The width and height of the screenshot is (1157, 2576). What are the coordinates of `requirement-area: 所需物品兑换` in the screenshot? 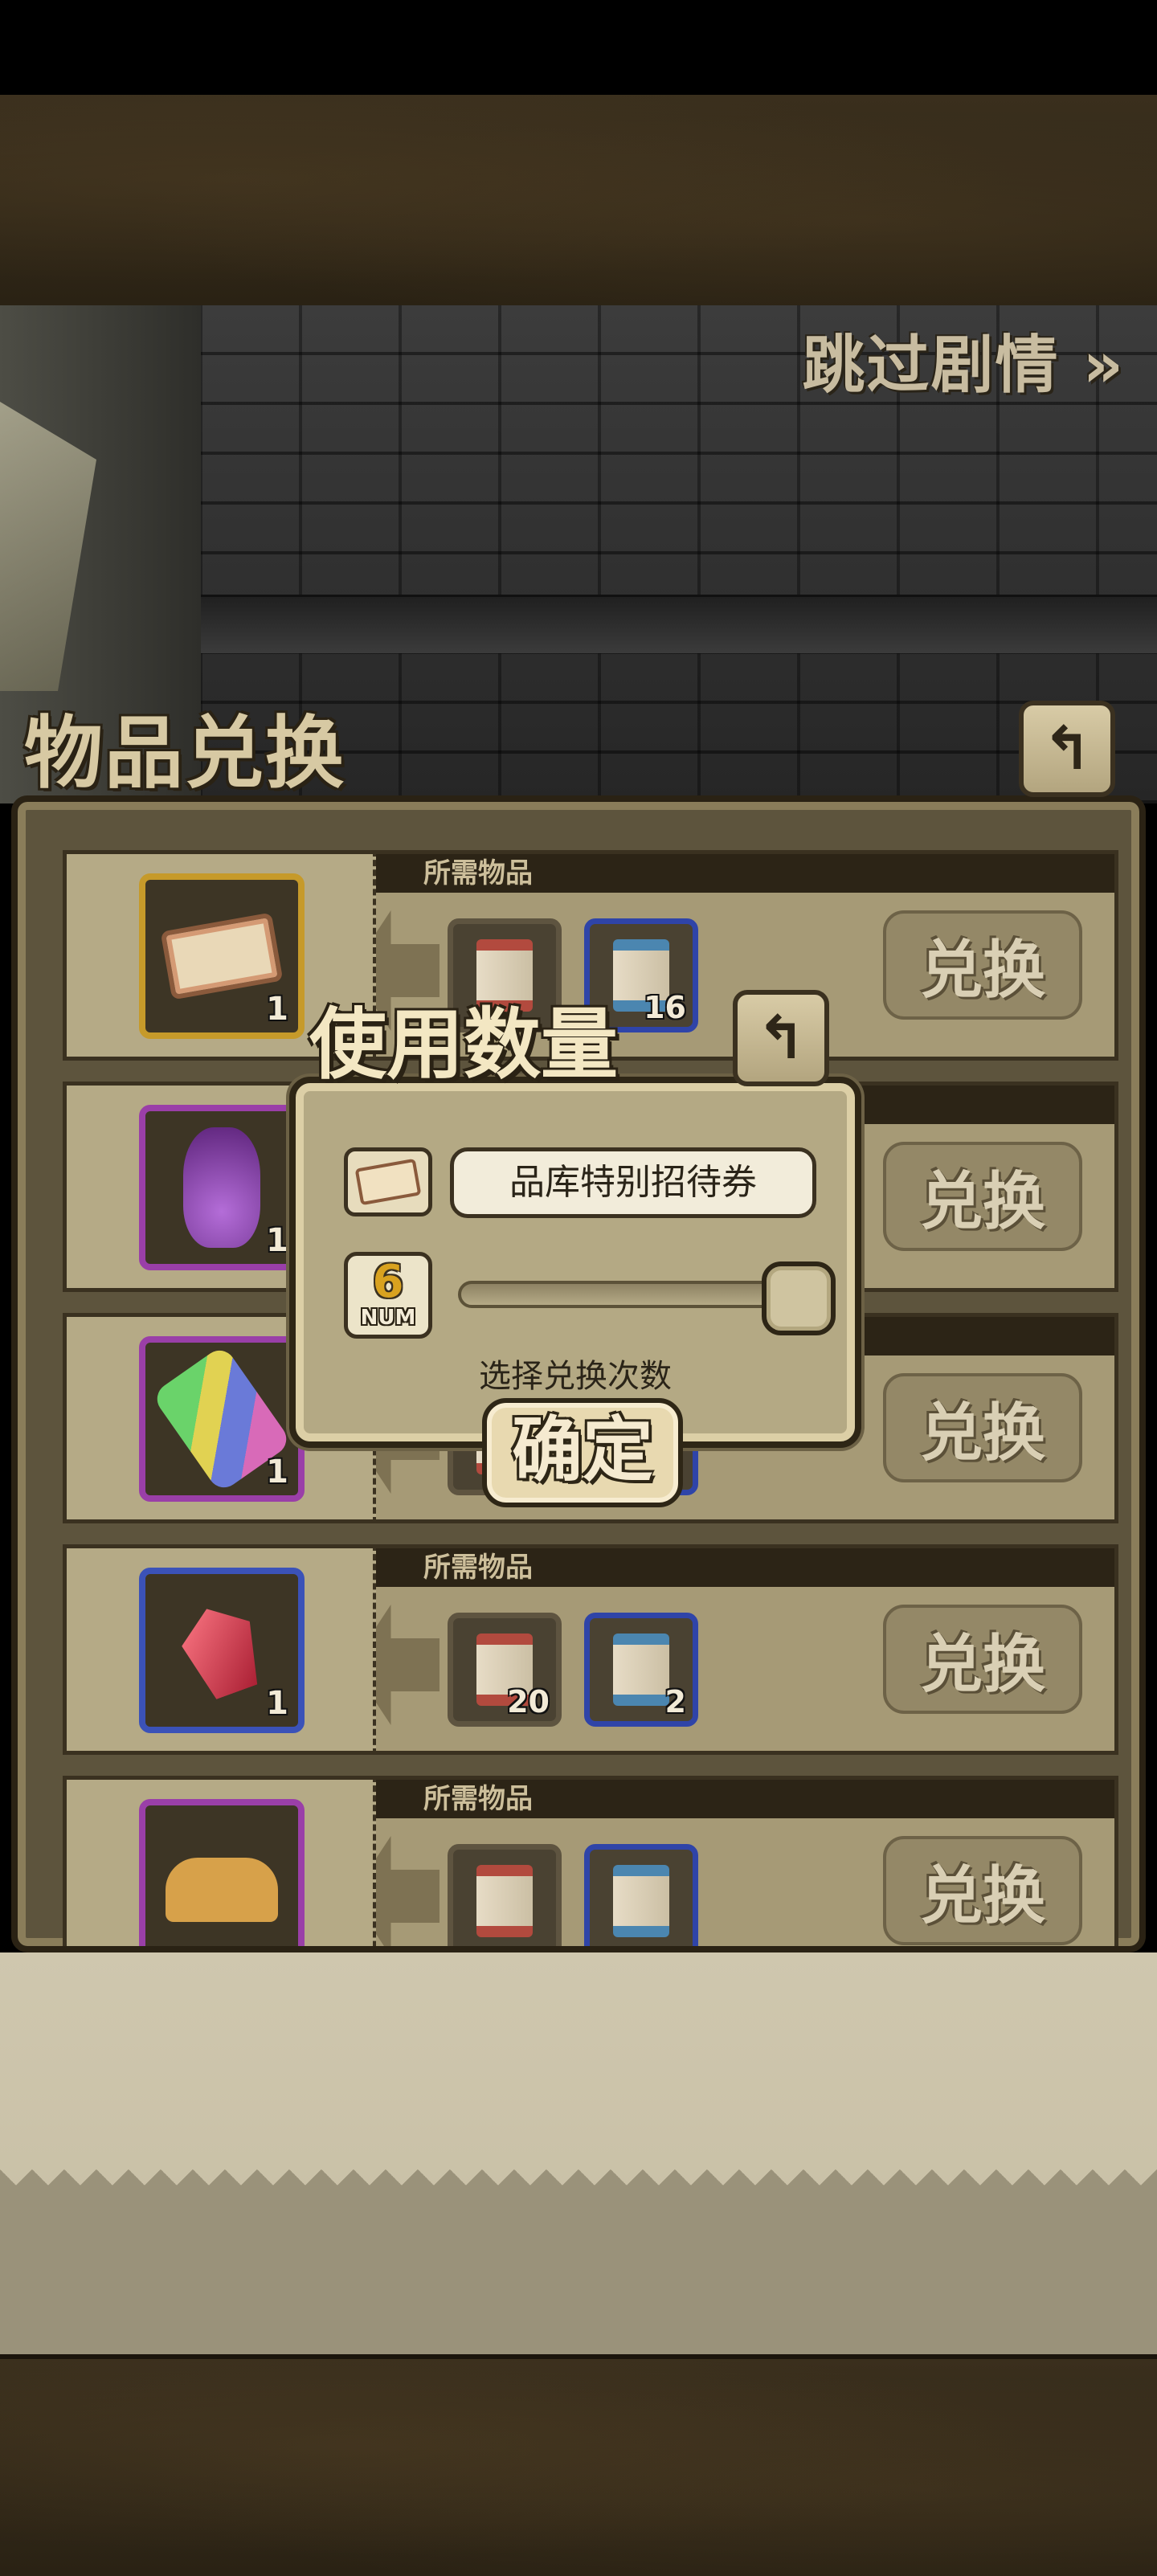 It's located at (732, 1861).